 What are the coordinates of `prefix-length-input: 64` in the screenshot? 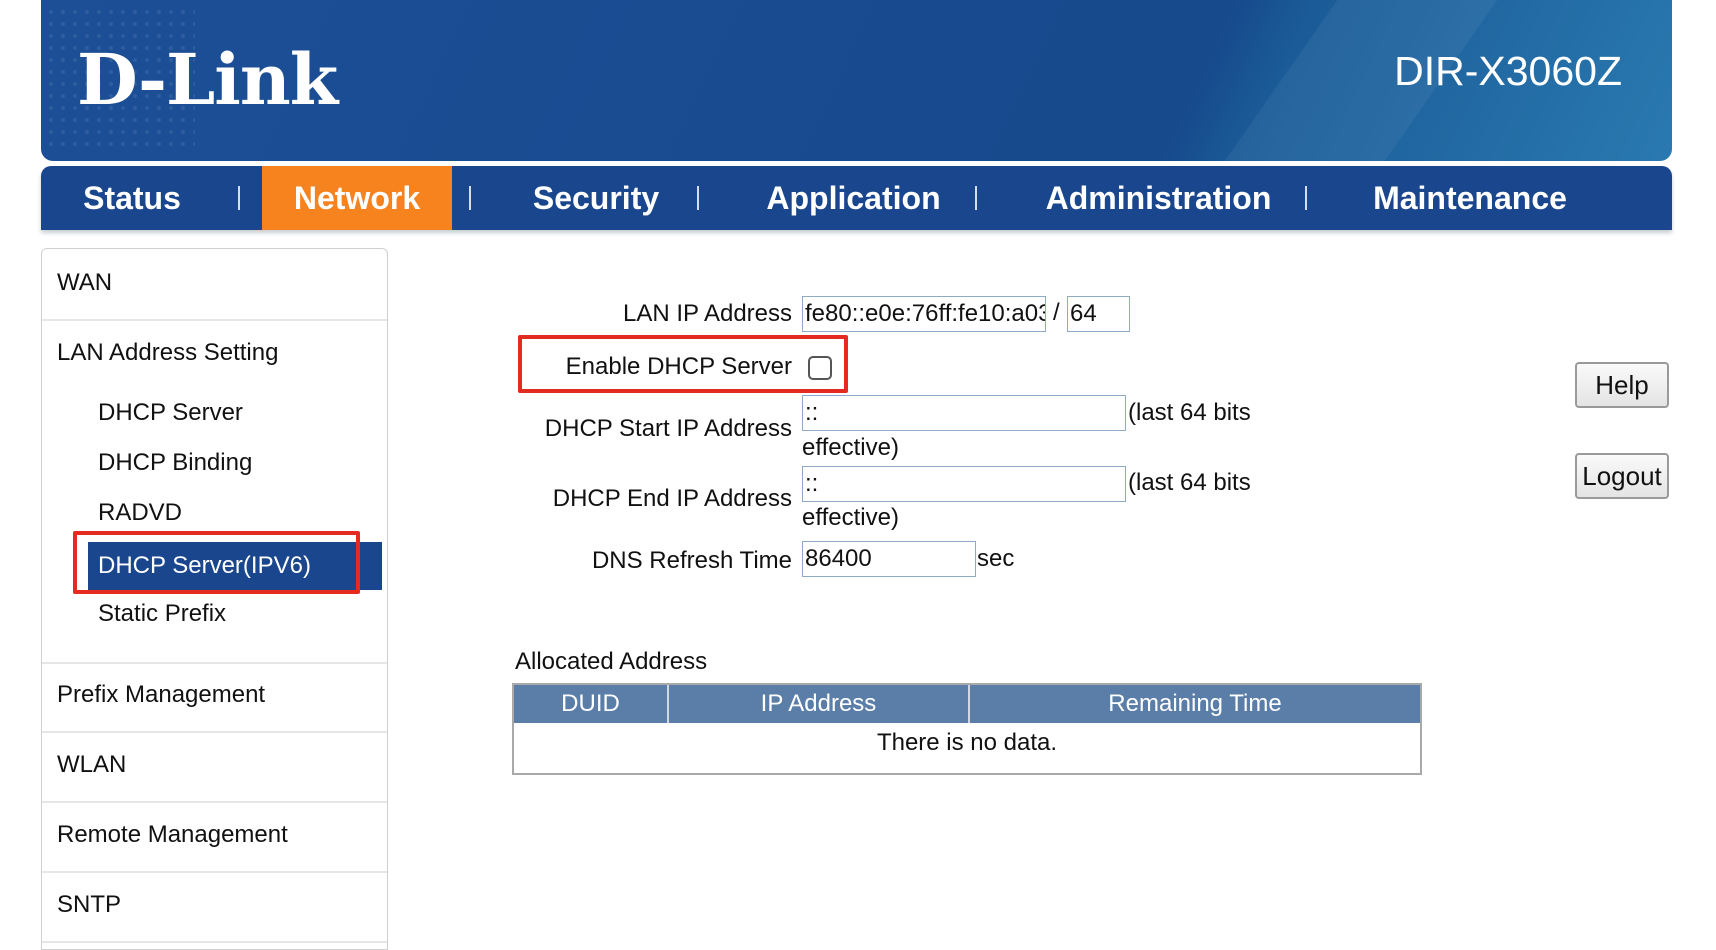 It's located at (1098, 314).